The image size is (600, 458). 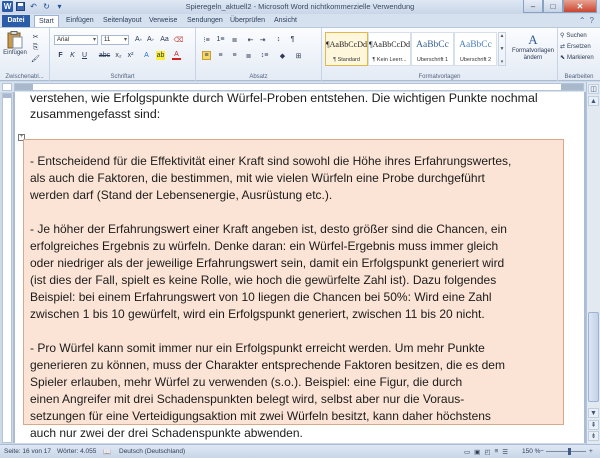 What do you see at coordinates (15, 40) in the screenshot?
I see `clipboard-icon` at bounding box center [15, 40].